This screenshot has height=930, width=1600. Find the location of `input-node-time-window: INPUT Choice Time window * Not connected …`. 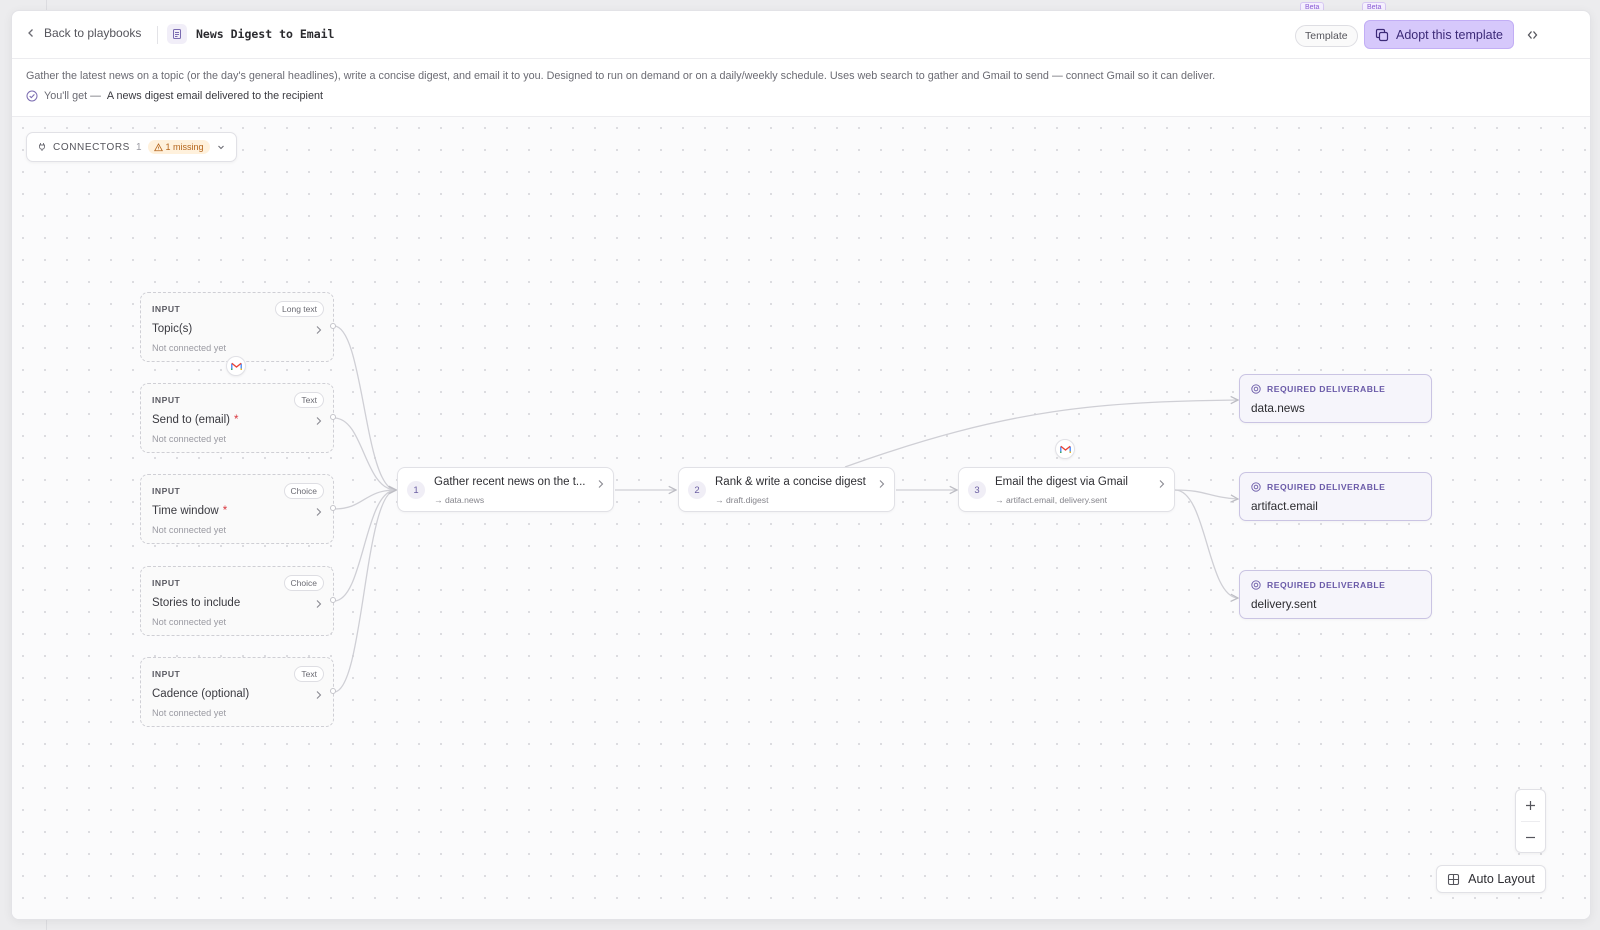

input-node-time-window: INPUT Choice Time window * Not connected … is located at coordinates (238, 509).